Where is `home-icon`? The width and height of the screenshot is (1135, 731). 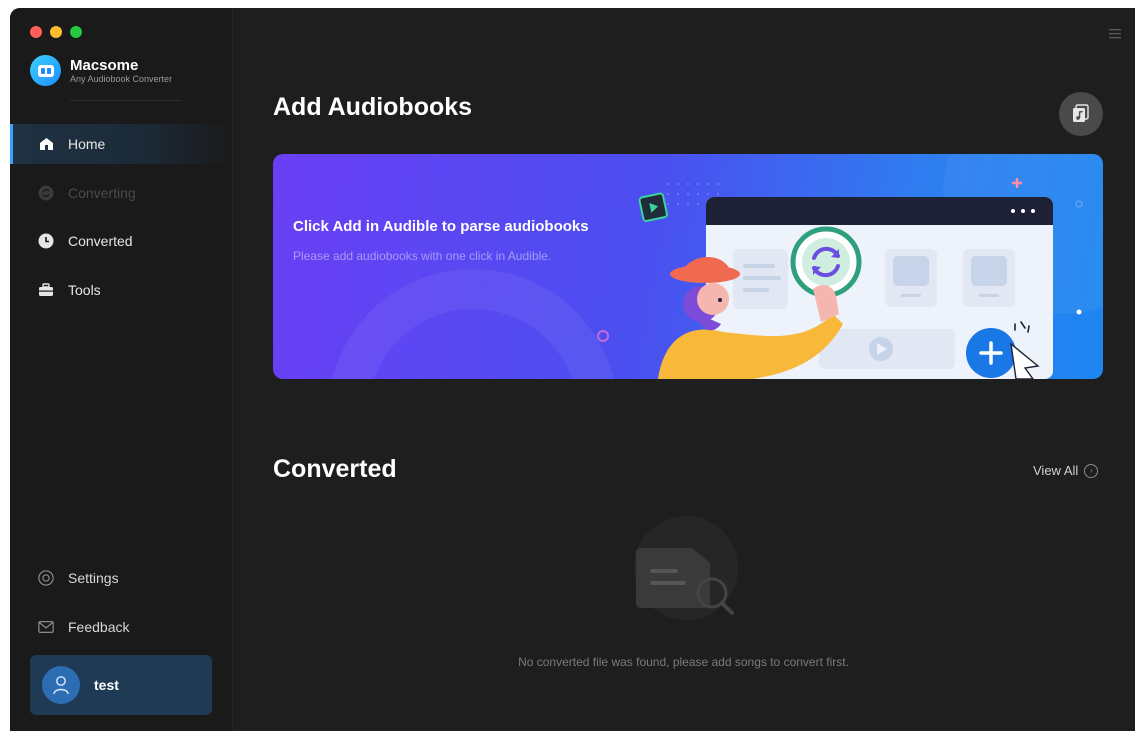 home-icon is located at coordinates (46, 144).